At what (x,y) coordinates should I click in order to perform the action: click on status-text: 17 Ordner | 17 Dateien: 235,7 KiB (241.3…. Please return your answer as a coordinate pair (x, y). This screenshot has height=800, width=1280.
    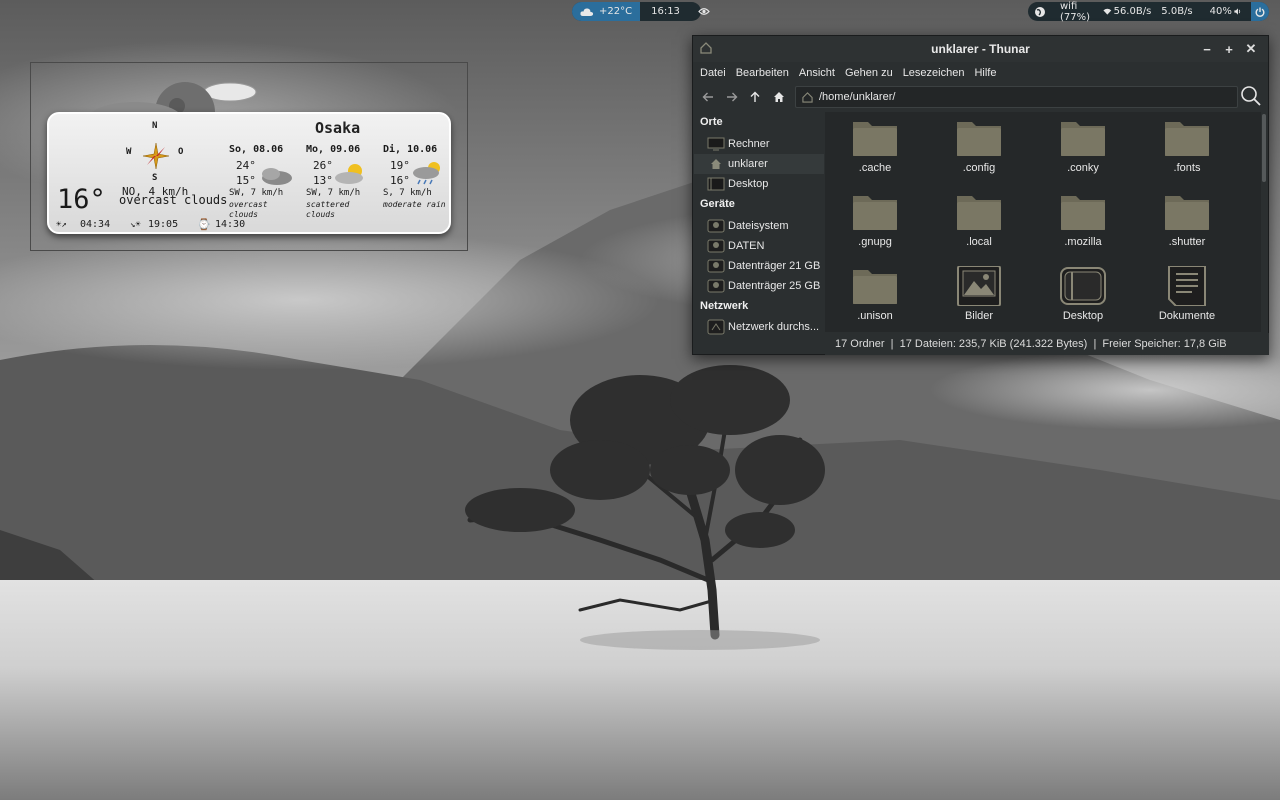
    Looking at the image, I should click on (1031, 344).